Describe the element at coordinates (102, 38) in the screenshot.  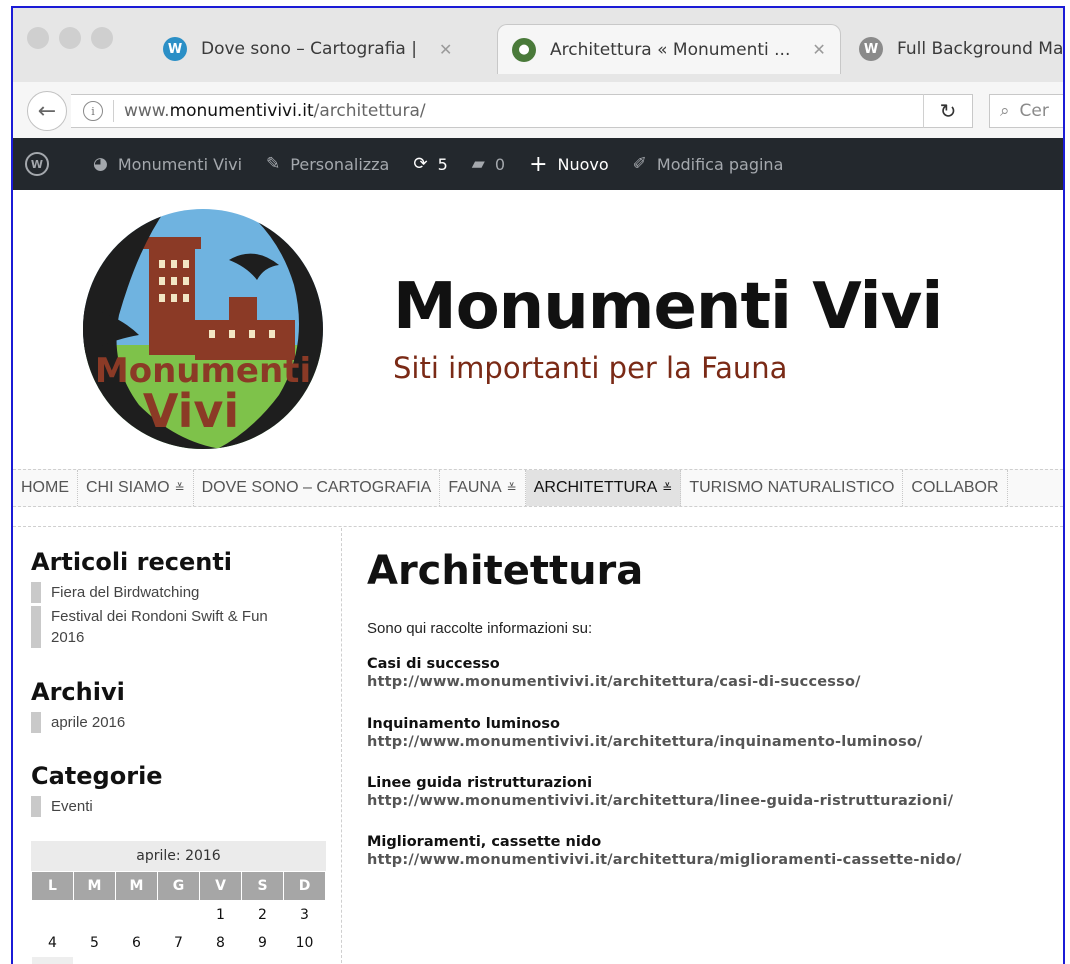
I see `zoom-window-button` at that location.